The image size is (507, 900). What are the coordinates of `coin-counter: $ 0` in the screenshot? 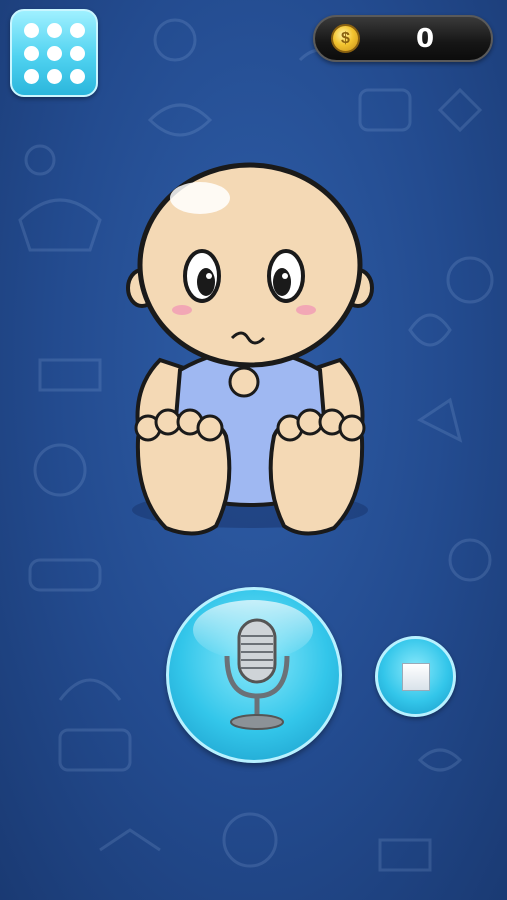 It's located at (403, 38).